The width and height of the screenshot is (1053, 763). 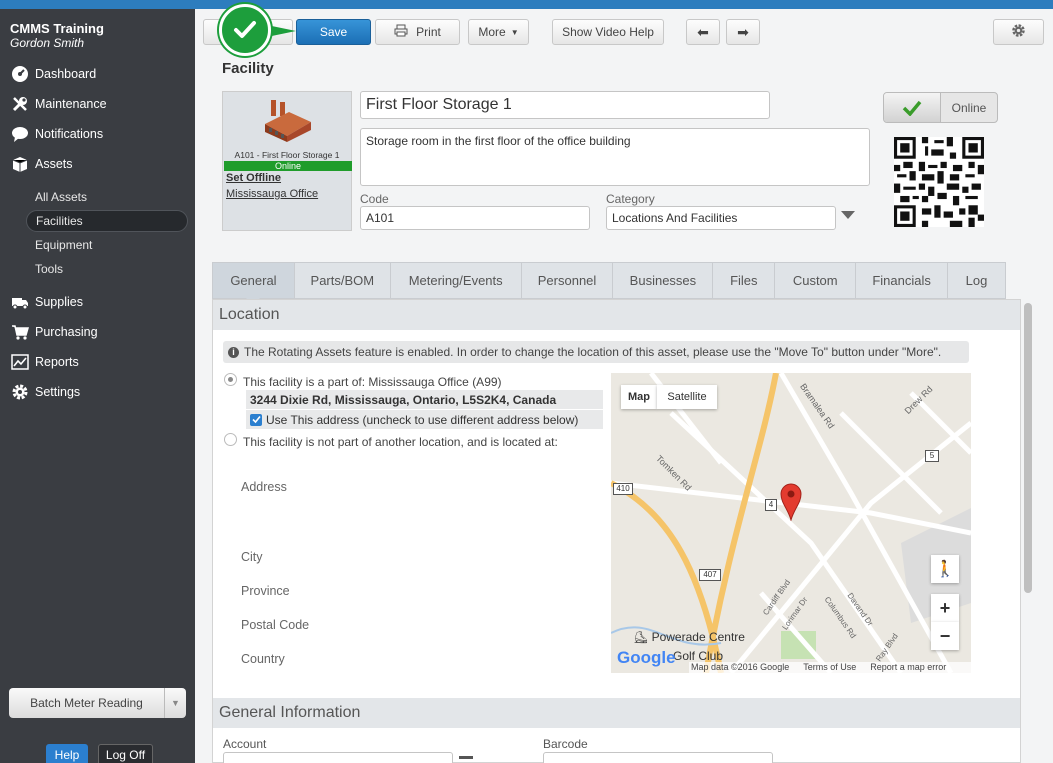 What do you see at coordinates (288, 166) in the screenshot?
I see `status-badge: Online` at bounding box center [288, 166].